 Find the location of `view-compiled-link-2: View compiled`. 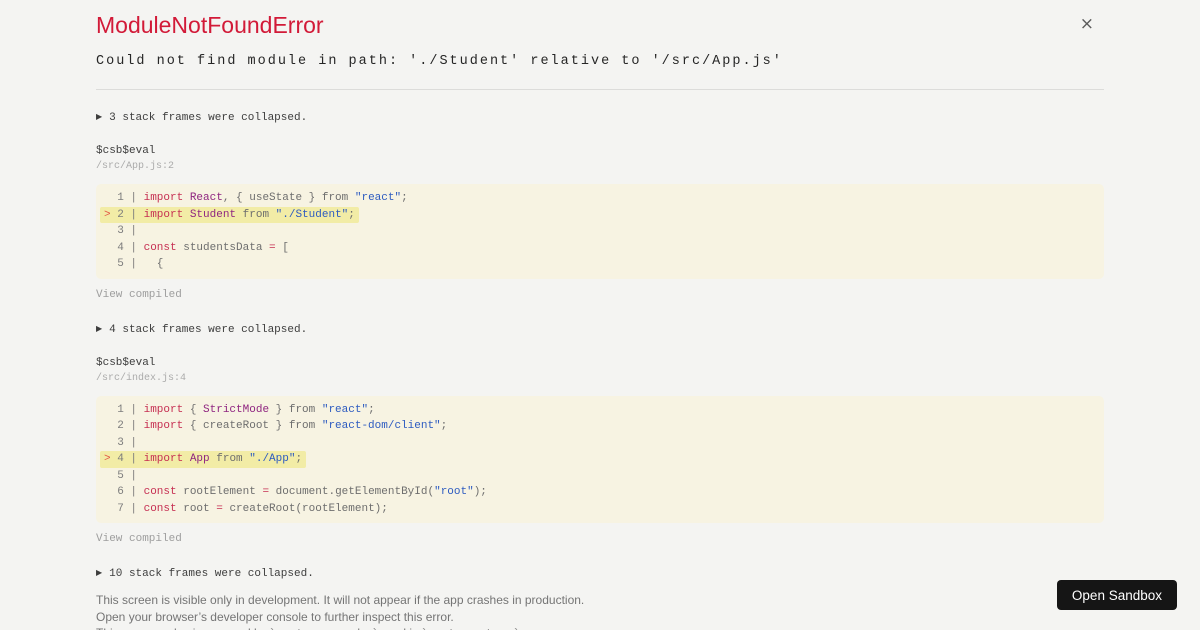

view-compiled-link-2: View compiled is located at coordinates (139, 539).